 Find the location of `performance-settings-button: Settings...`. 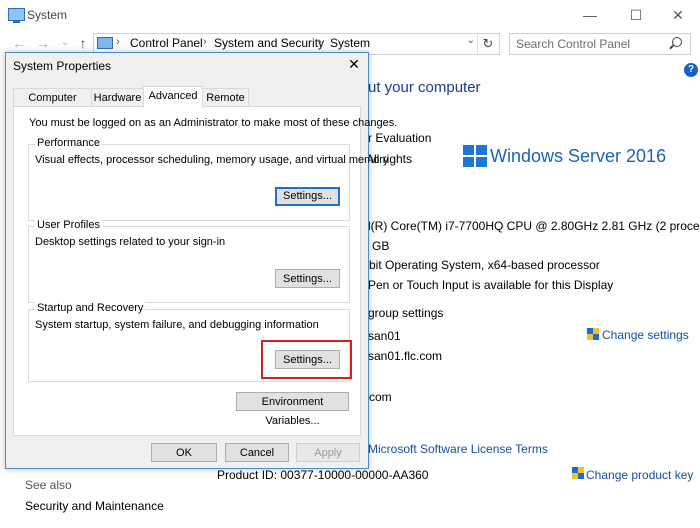

performance-settings-button: Settings... is located at coordinates (307, 196).